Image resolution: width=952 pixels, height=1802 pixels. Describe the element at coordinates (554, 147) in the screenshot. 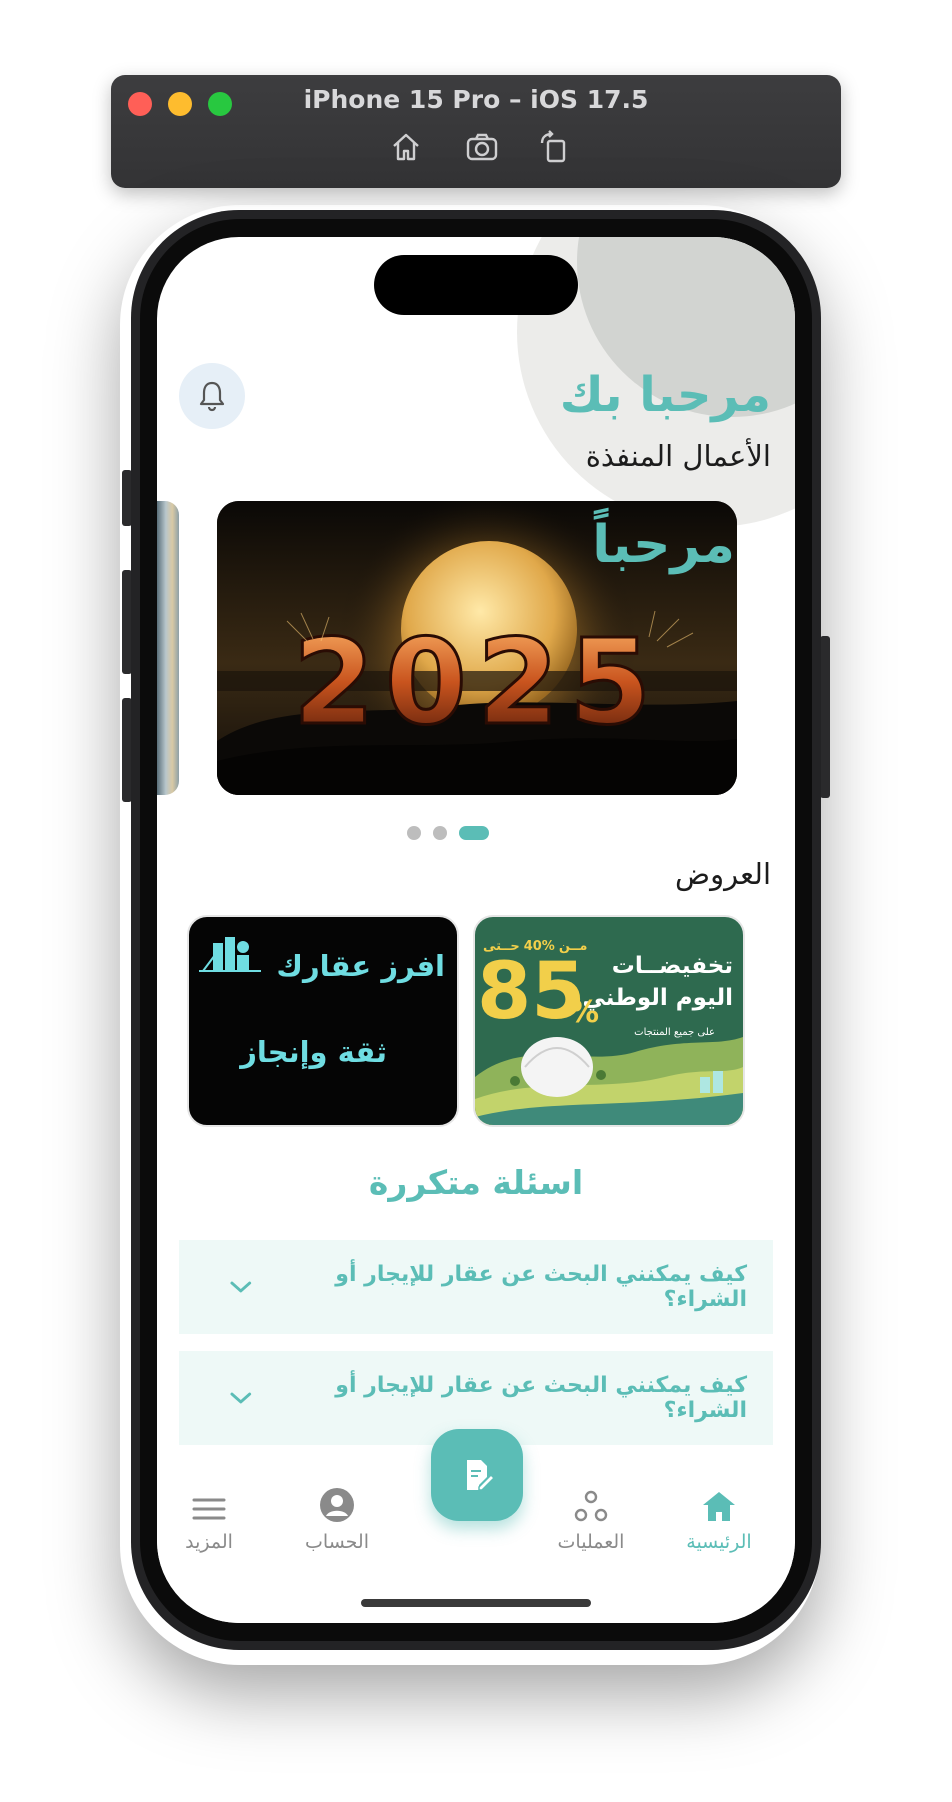

I see `rotate-icon` at that location.